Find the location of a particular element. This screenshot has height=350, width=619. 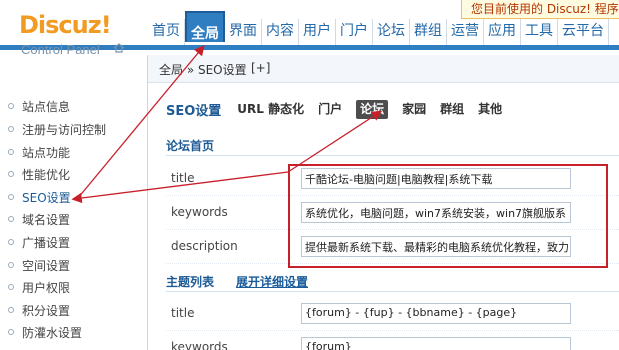

sidebar-item-performance: 性能优化 is located at coordinates (39, 174).